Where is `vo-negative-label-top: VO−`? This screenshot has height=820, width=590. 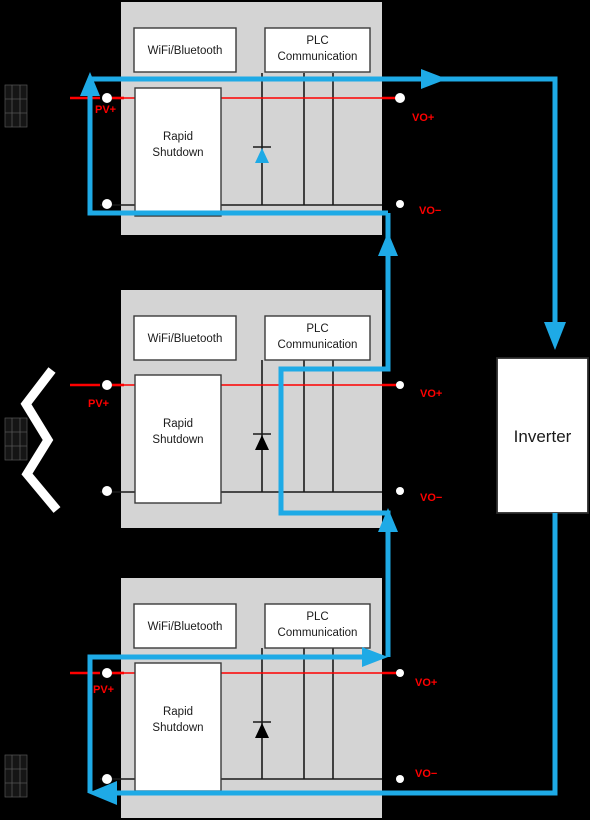
vo-negative-label-top: VO− is located at coordinates (430, 211).